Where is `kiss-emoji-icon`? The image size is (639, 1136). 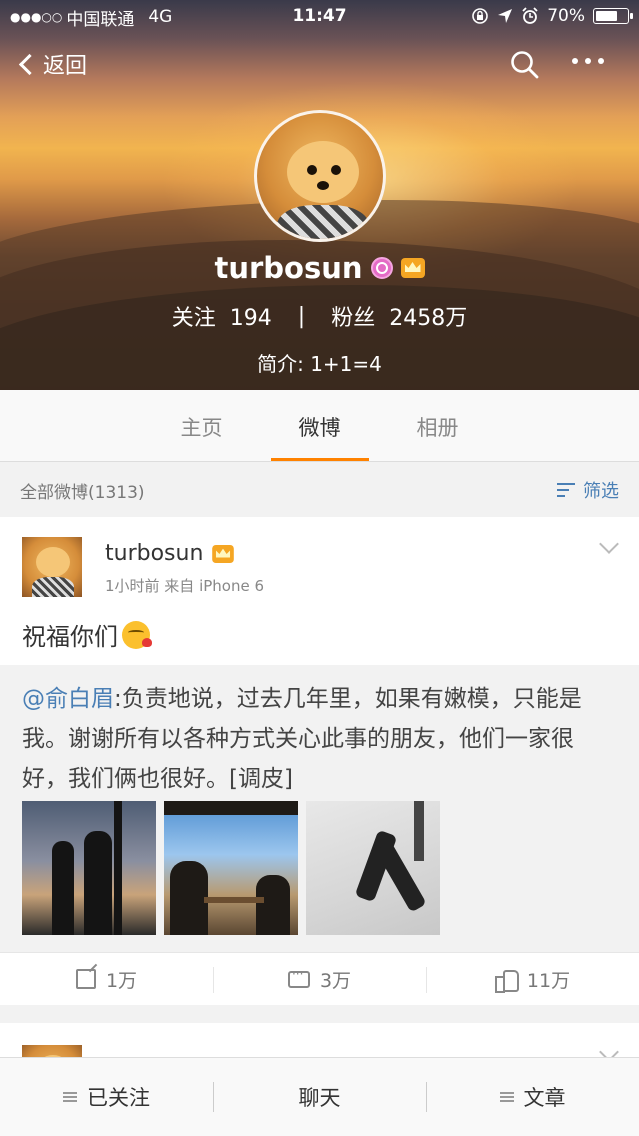
kiss-emoji-icon is located at coordinates (137, 634).